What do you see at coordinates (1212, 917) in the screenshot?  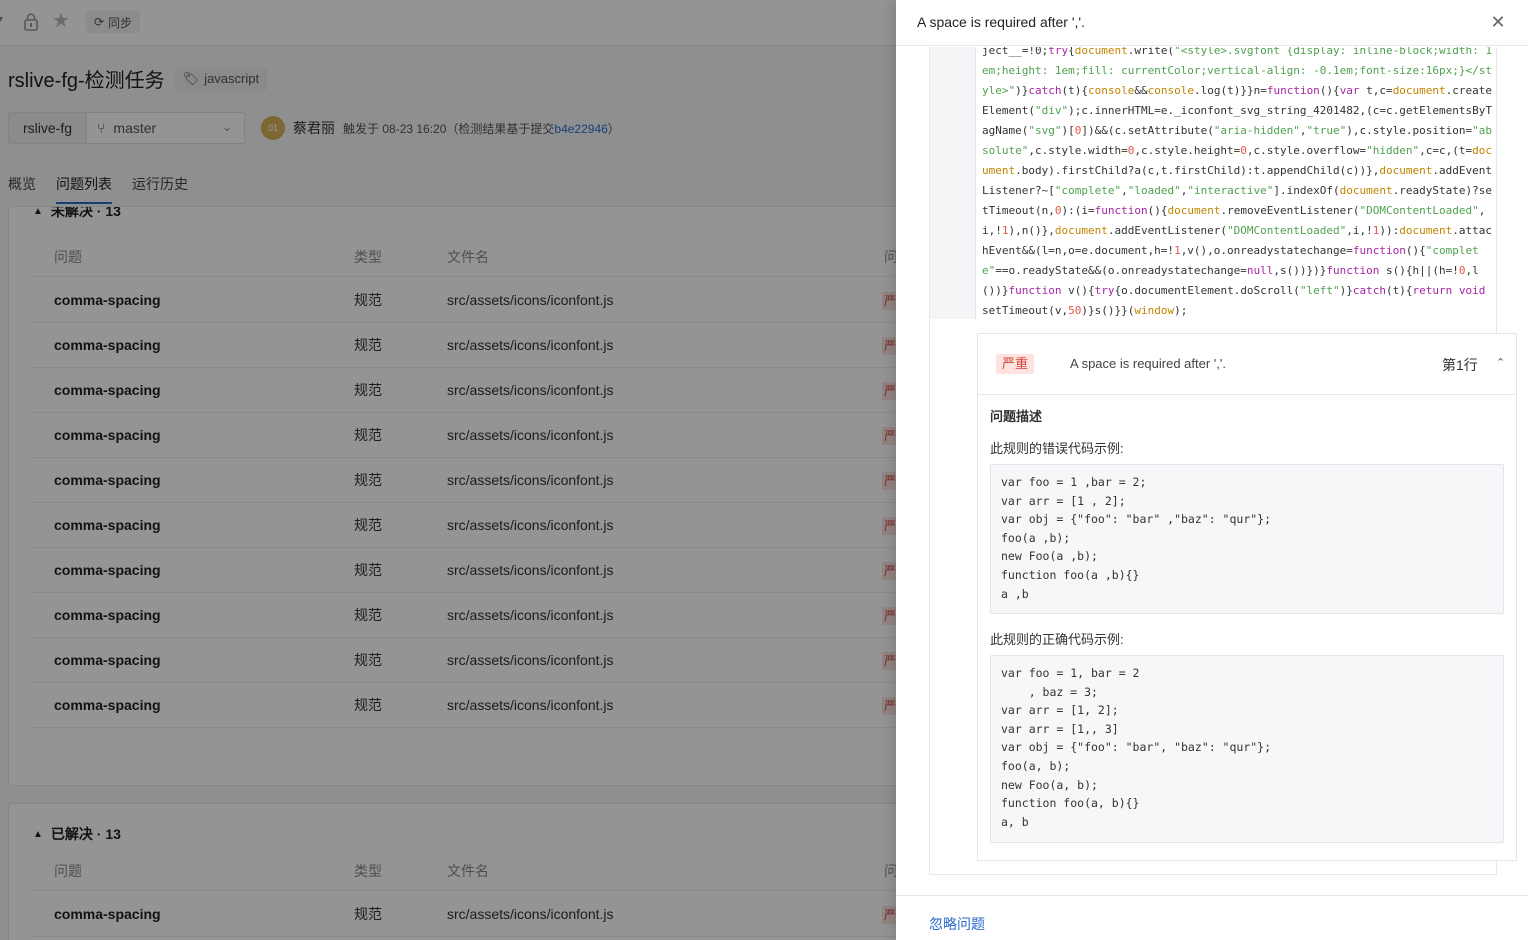 I see `drawer-footer: 忽略问题` at bounding box center [1212, 917].